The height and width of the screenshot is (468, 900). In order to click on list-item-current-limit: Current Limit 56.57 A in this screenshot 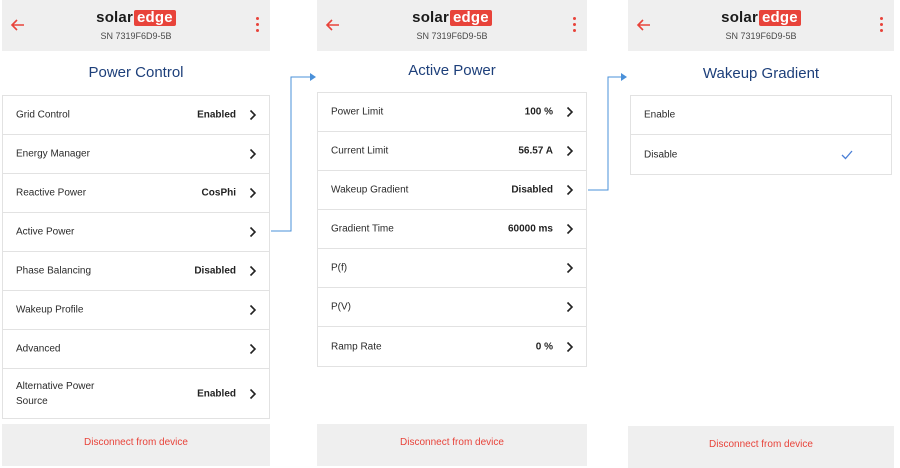, I will do `click(452, 151)`.